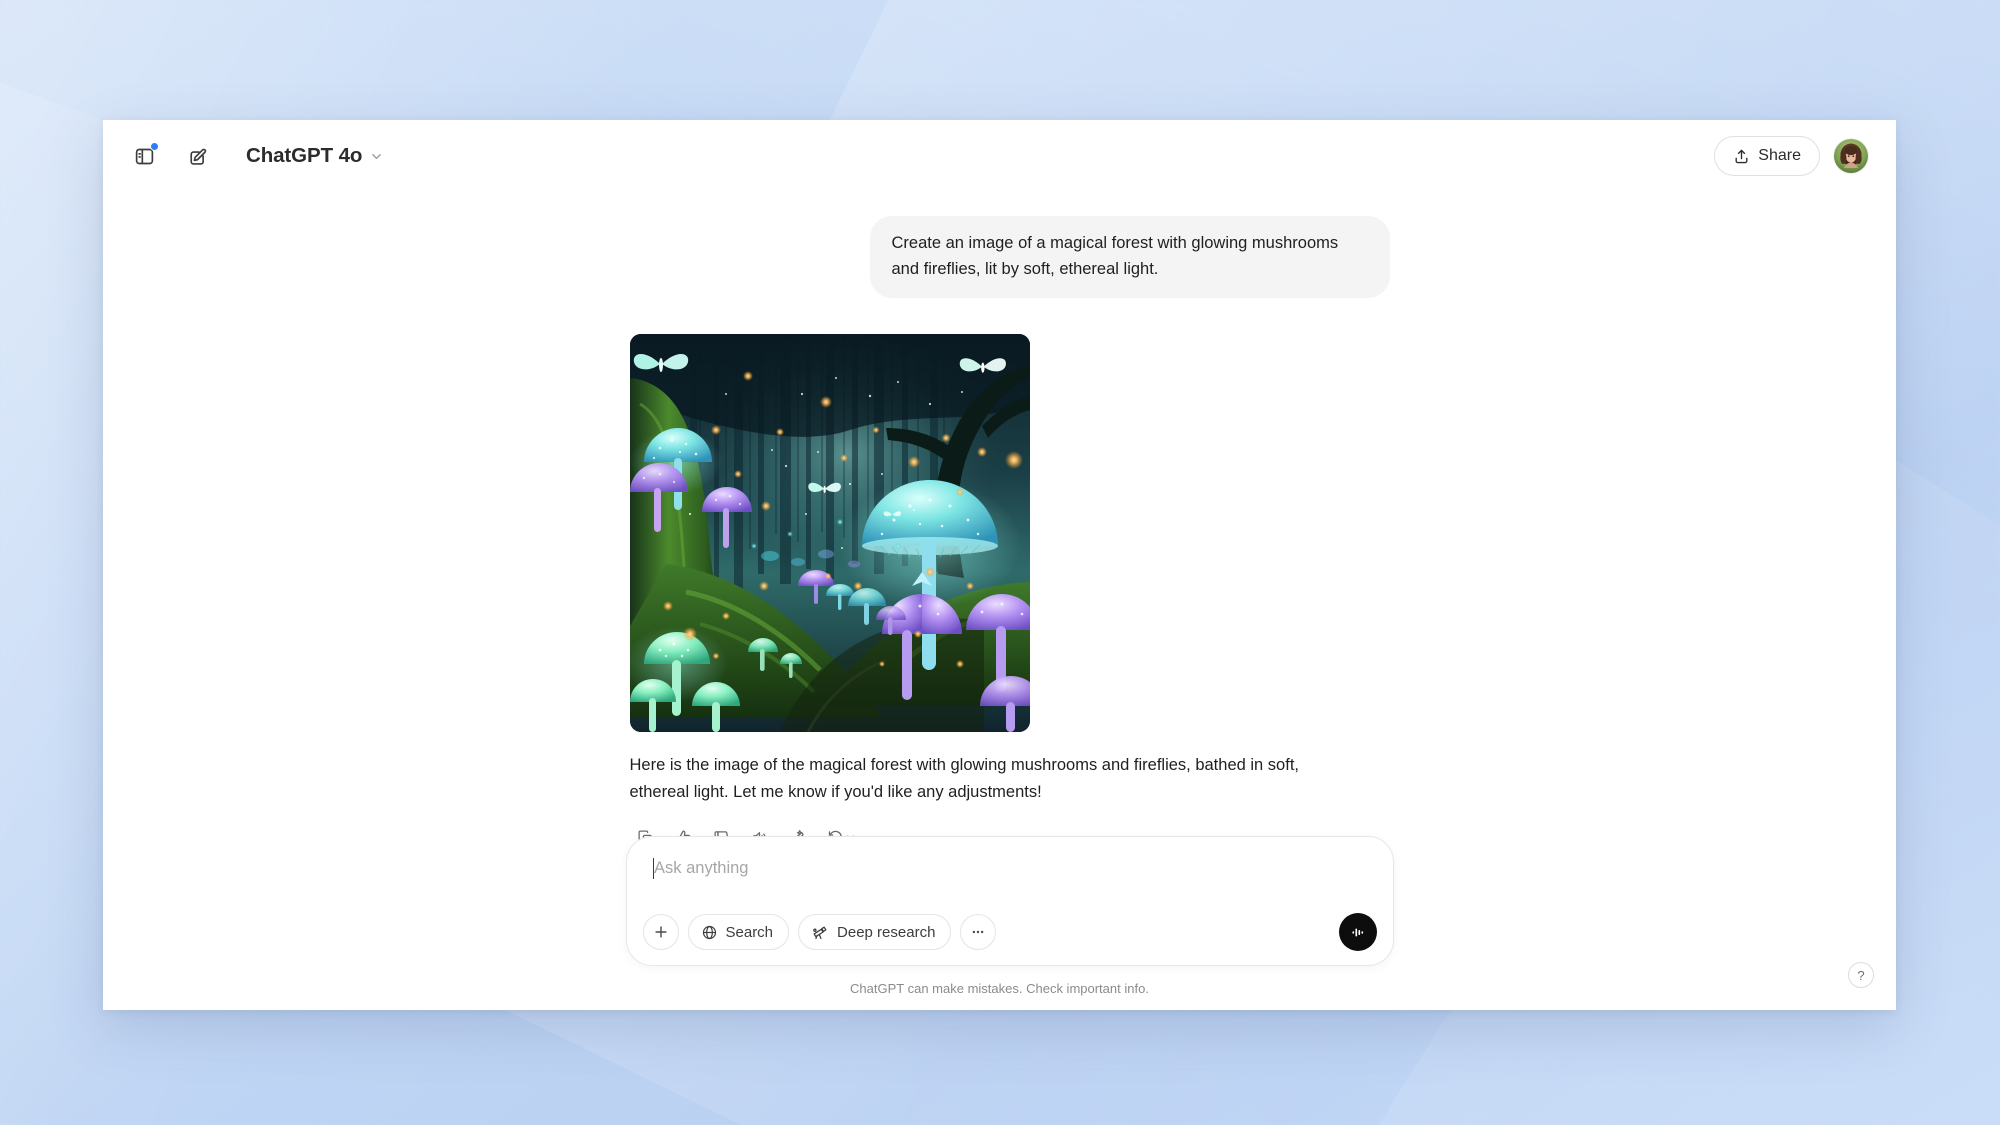 The image size is (2000, 1125). I want to click on help-button: ?, so click(1861, 975).